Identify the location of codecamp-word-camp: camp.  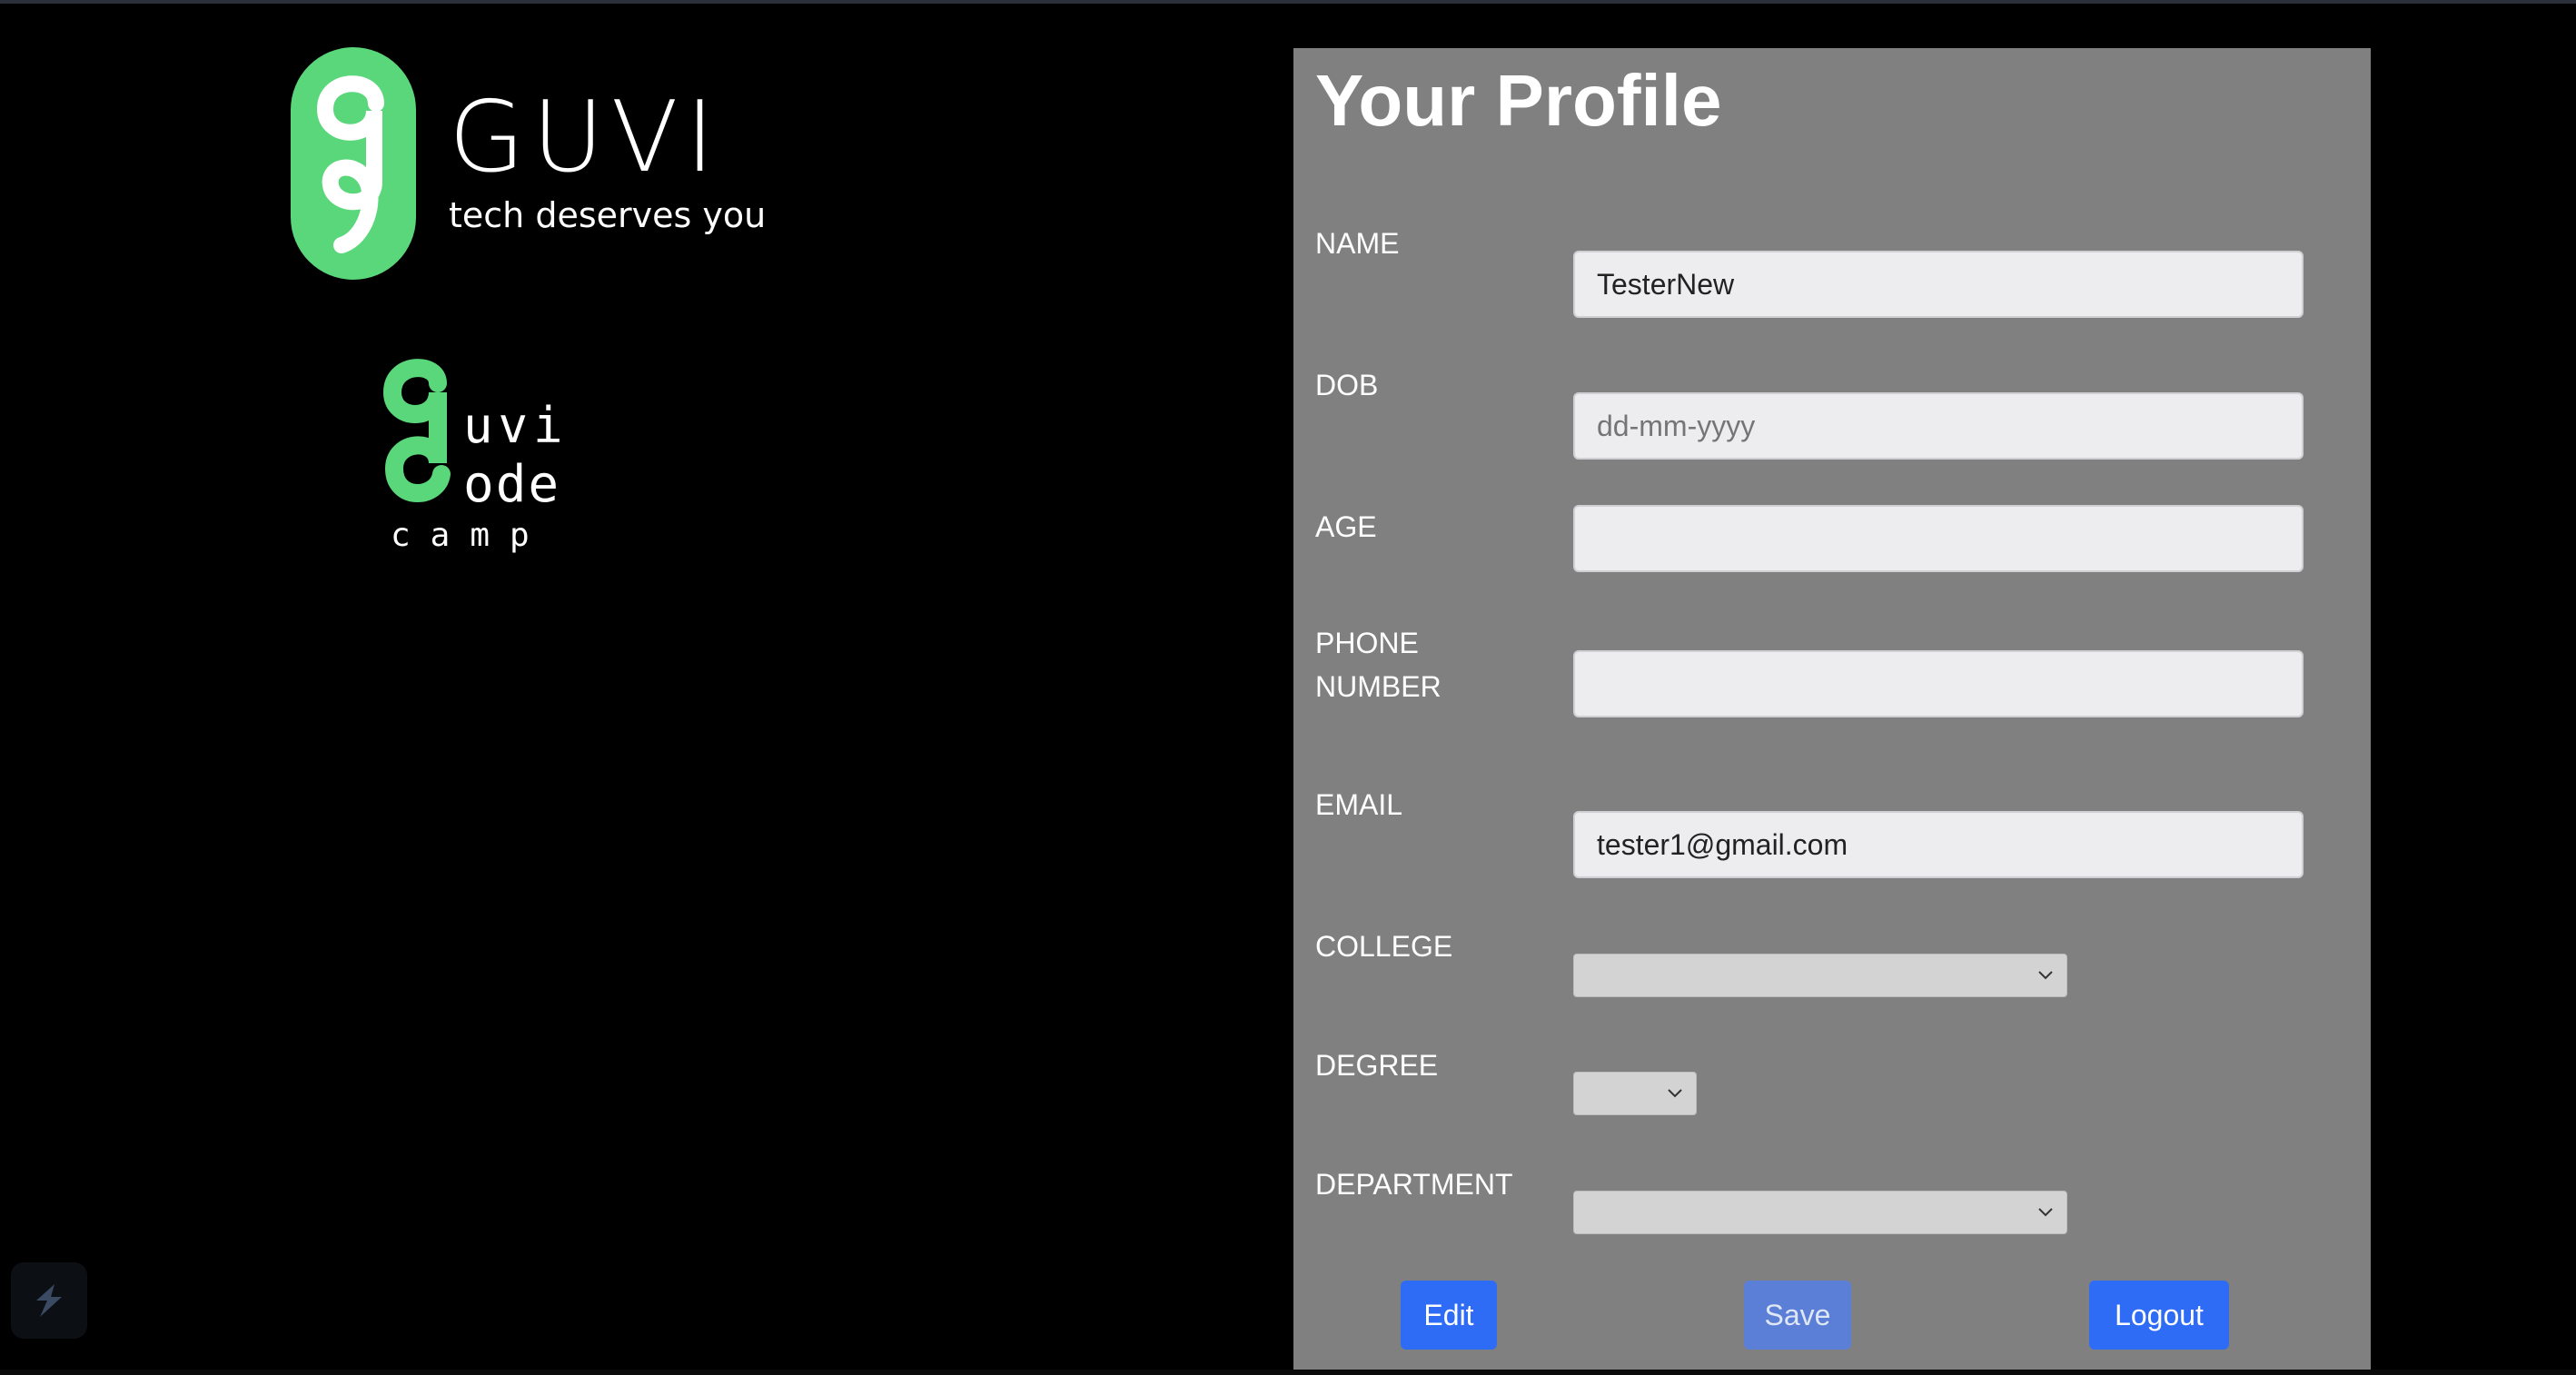
(470, 535).